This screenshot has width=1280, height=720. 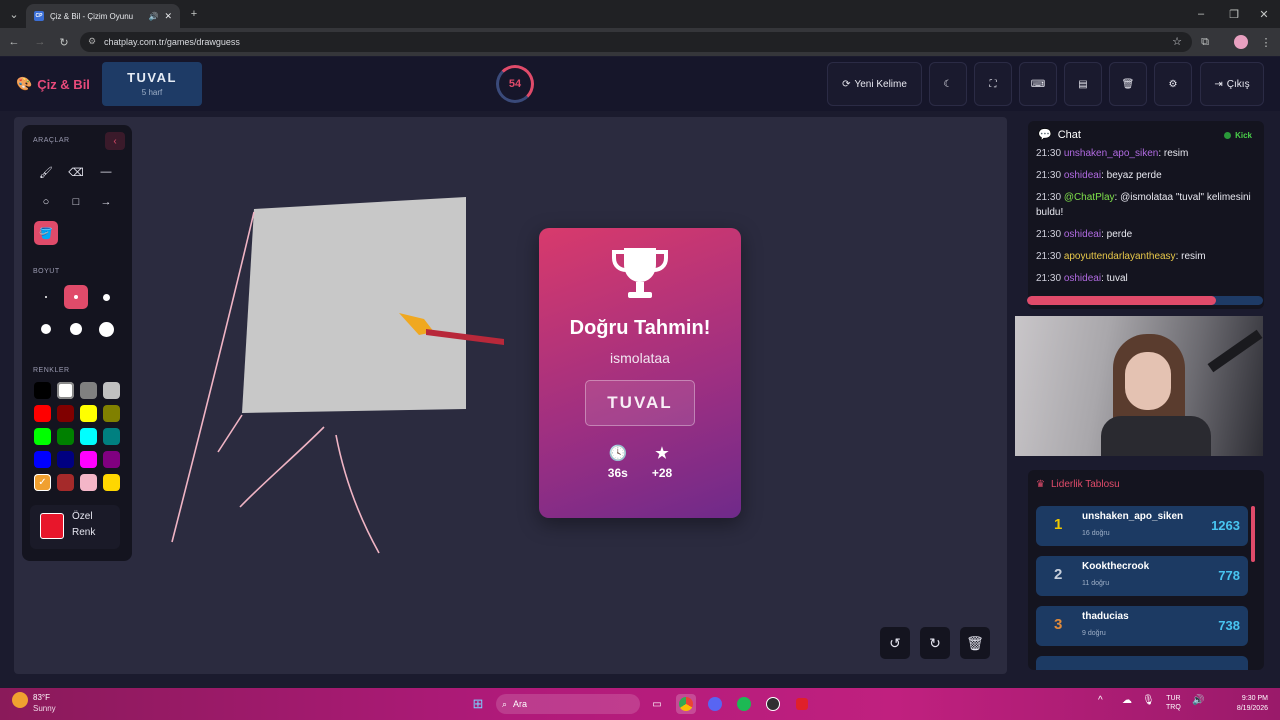 What do you see at coordinates (1127, 700) in the screenshot?
I see `tray-cloud-icon: ☁` at bounding box center [1127, 700].